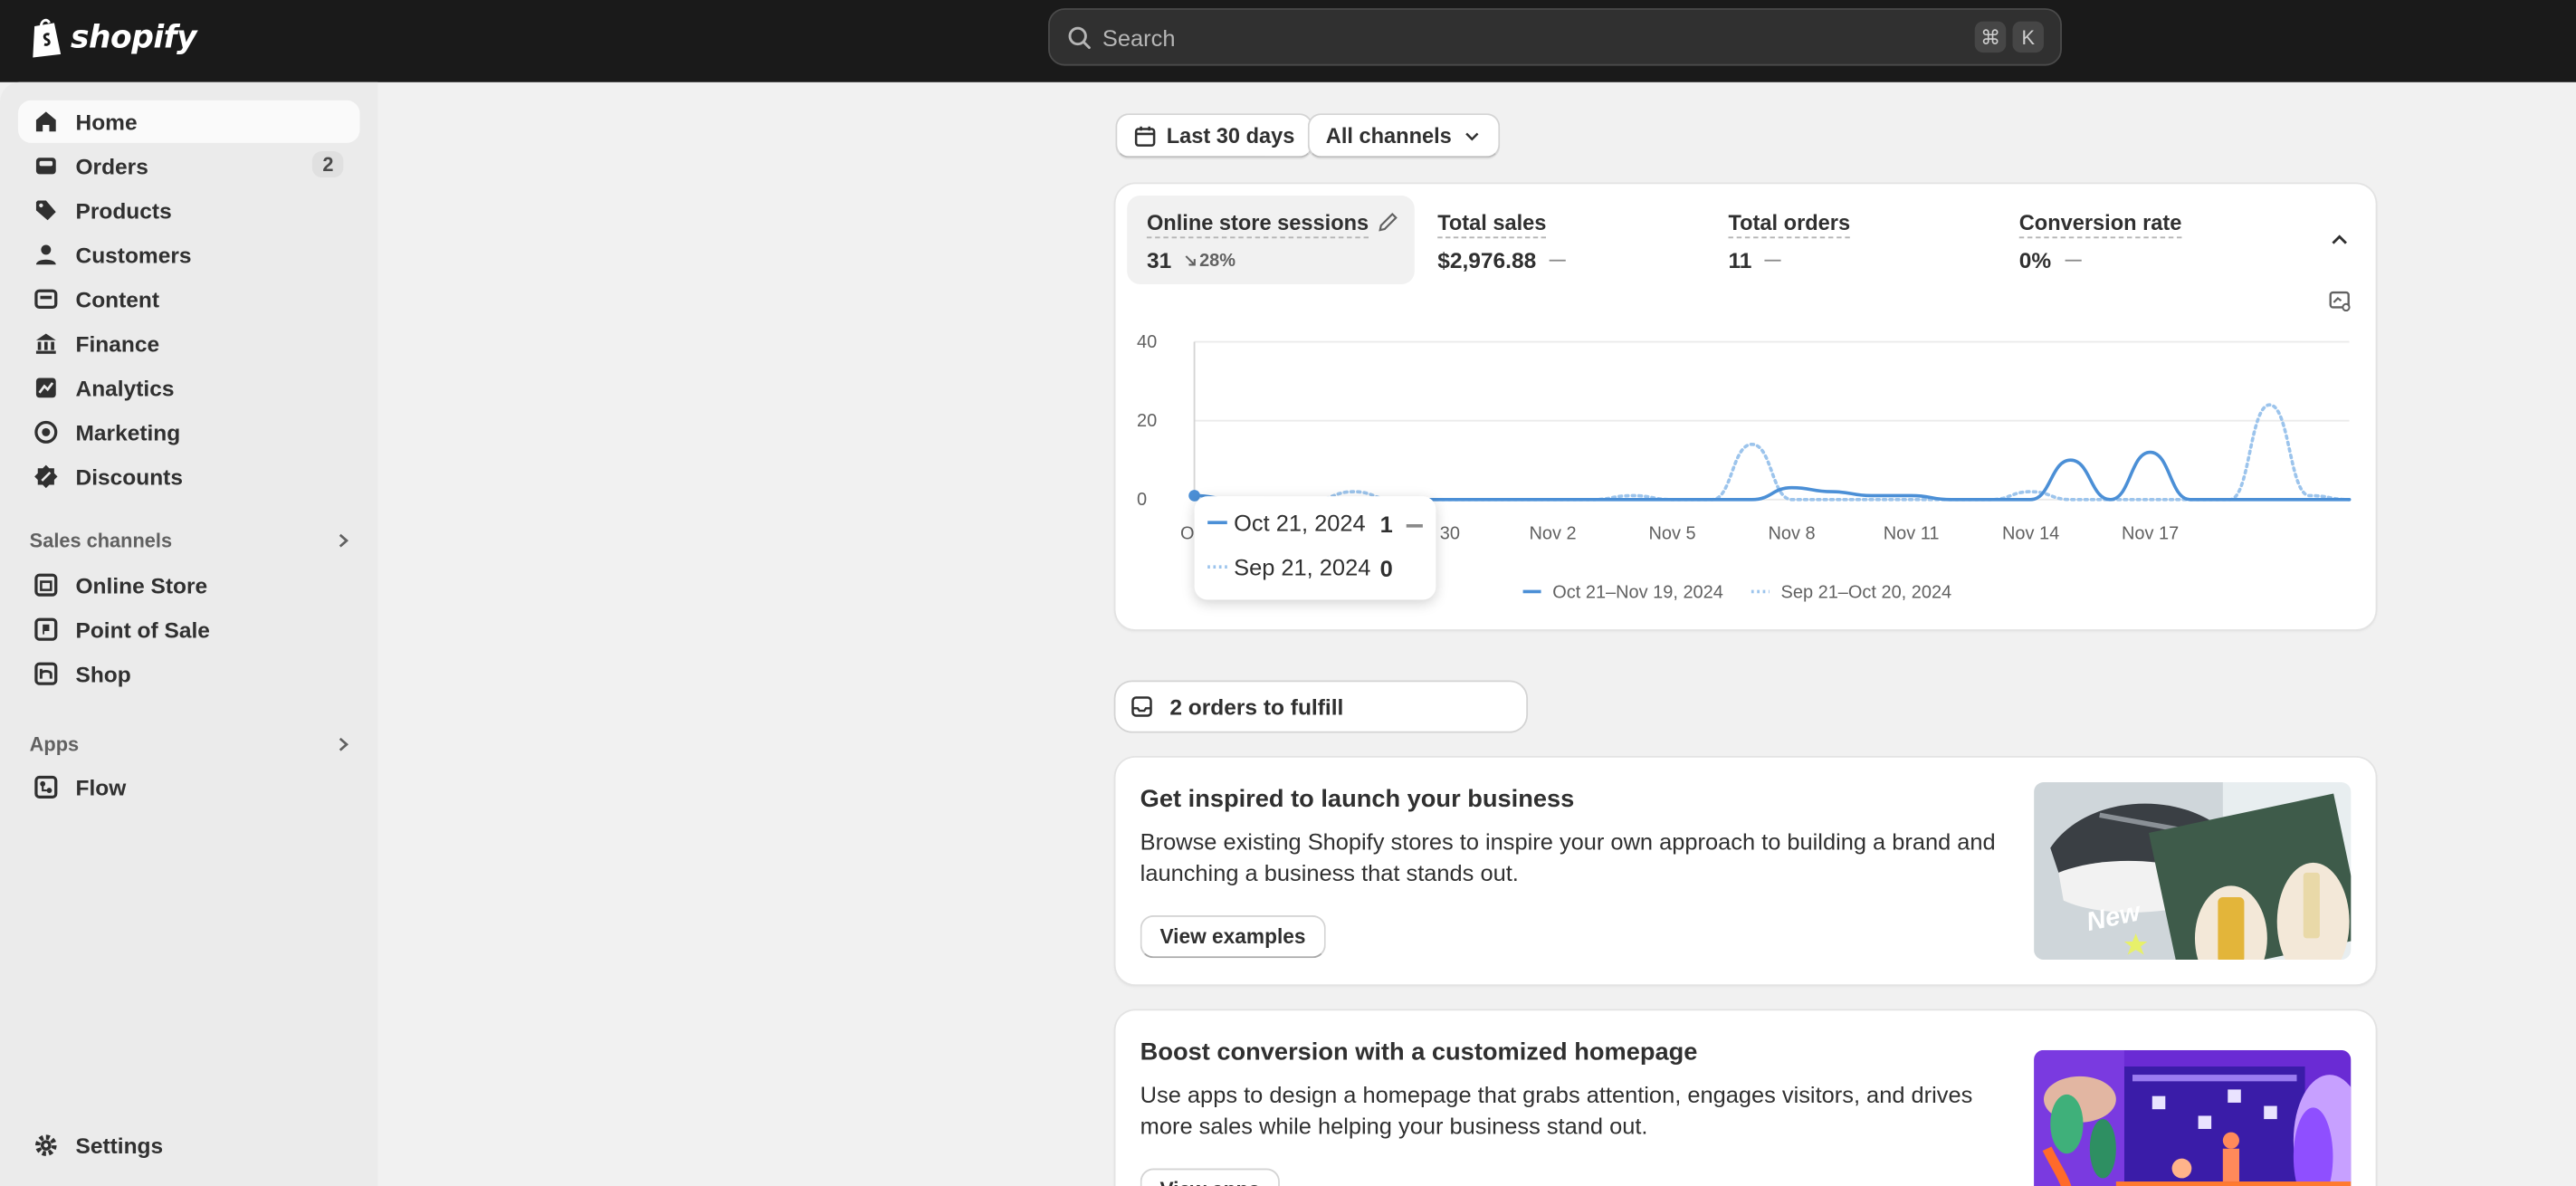 The width and height of the screenshot is (2576, 1186). Describe the element at coordinates (2028, 37) in the screenshot. I see `shortcut-key-k: K` at that location.